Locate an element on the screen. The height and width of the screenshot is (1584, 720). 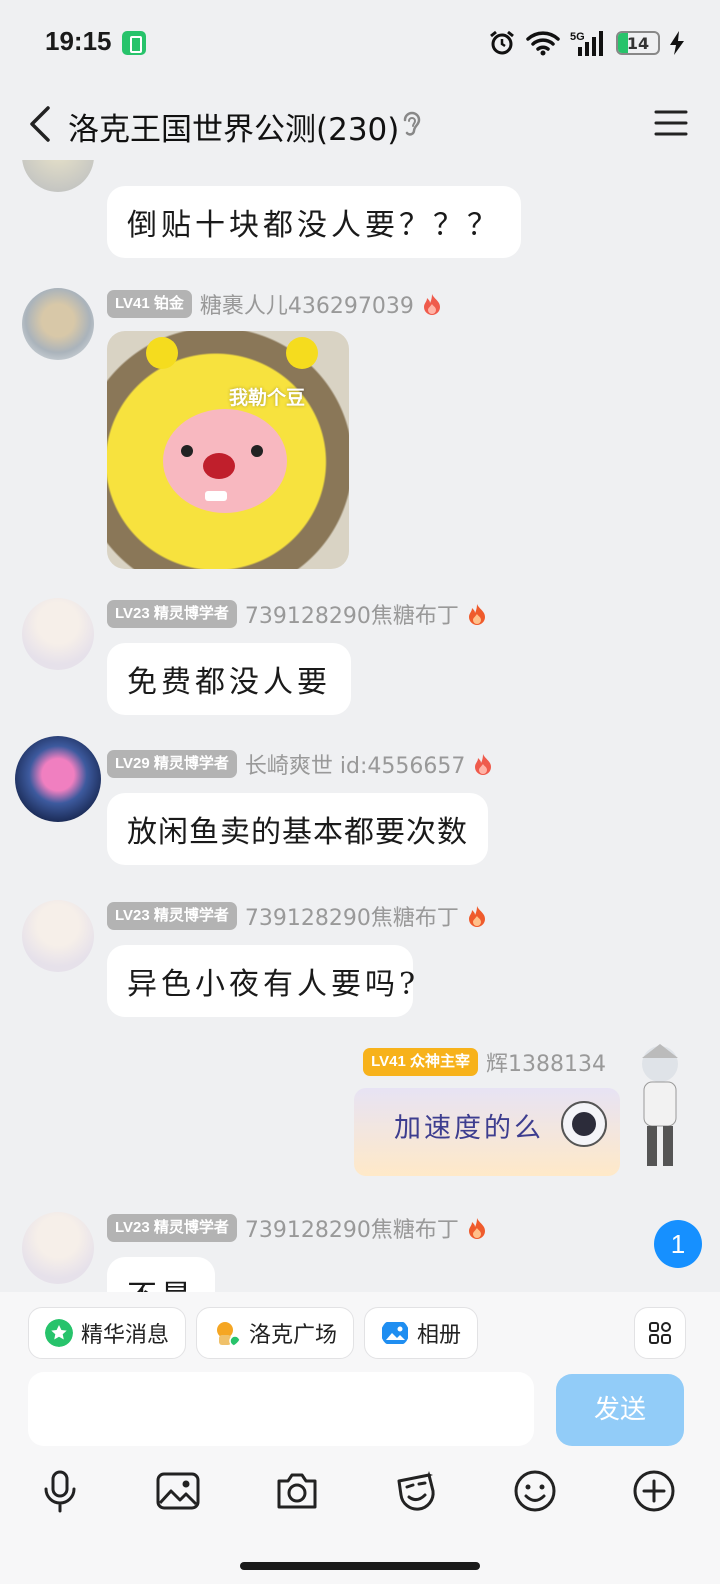
star-icon is located at coordinates (59, 1333).